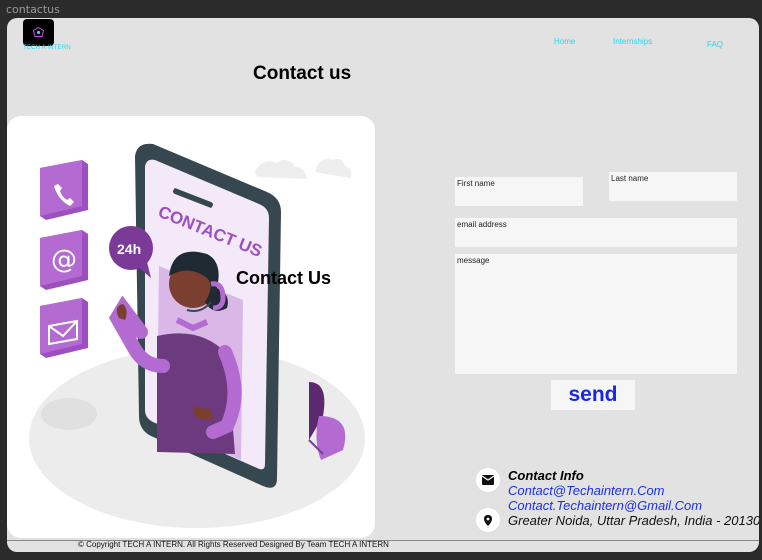 The height and width of the screenshot is (560, 762). I want to click on email-field: email address, so click(596, 232).